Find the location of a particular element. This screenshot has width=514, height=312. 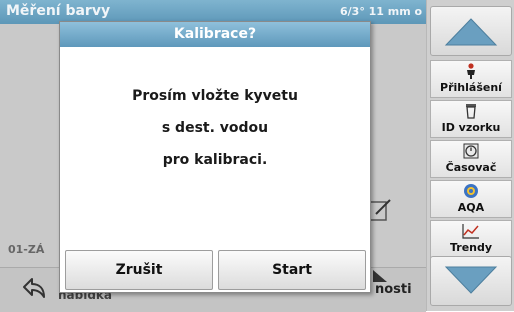

aqa-icon is located at coordinates (471, 191).